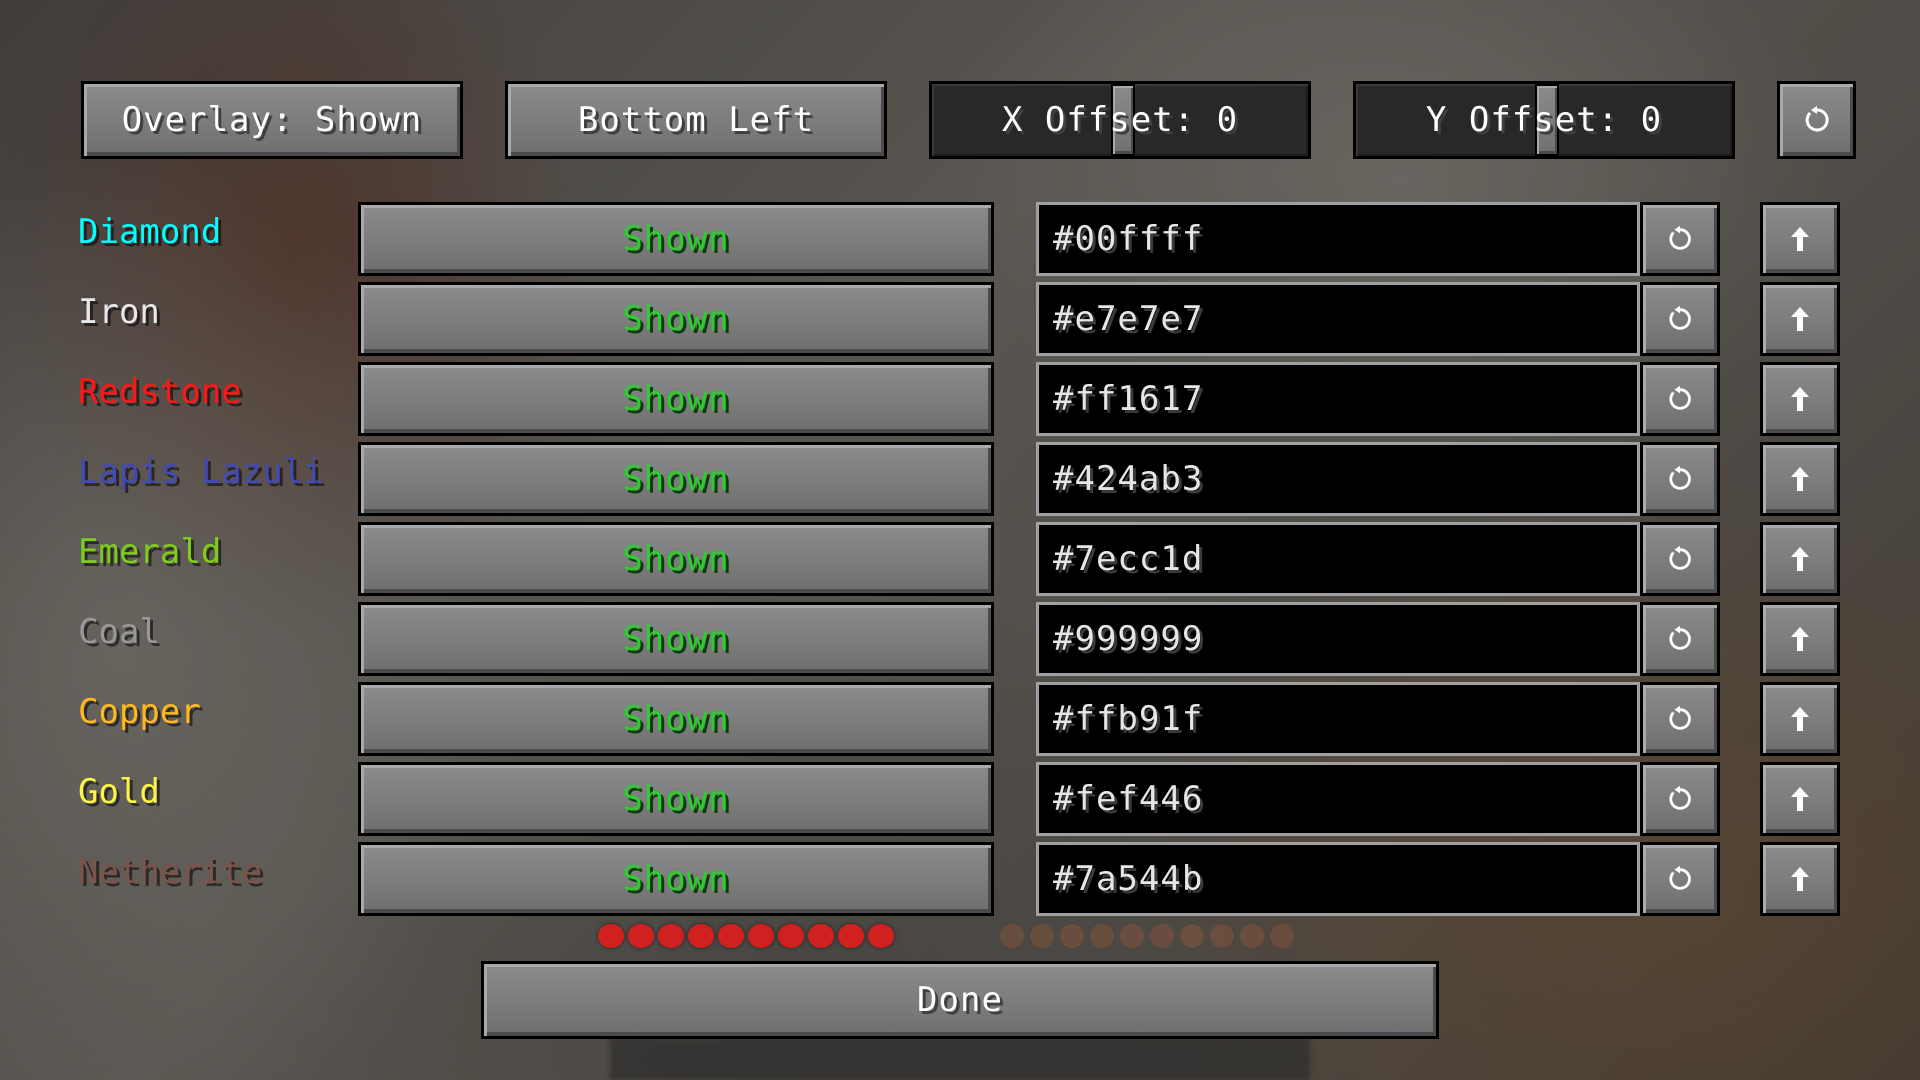  What do you see at coordinates (1338, 879) in the screenshot?
I see `ore-color-input: #7a544b` at bounding box center [1338, 879].